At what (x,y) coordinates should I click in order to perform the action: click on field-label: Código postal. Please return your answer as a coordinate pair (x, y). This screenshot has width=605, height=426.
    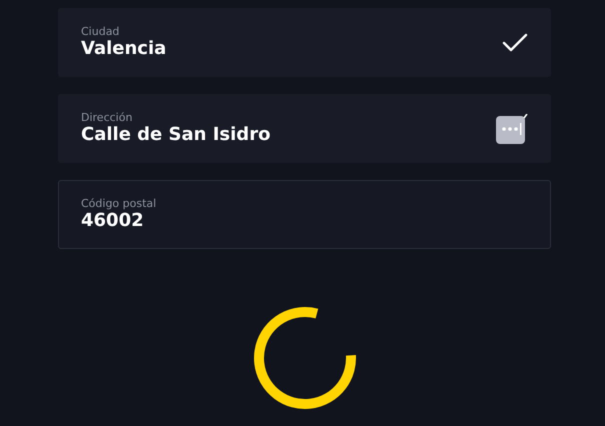
    Looking at the image, I should click on (119, 203).